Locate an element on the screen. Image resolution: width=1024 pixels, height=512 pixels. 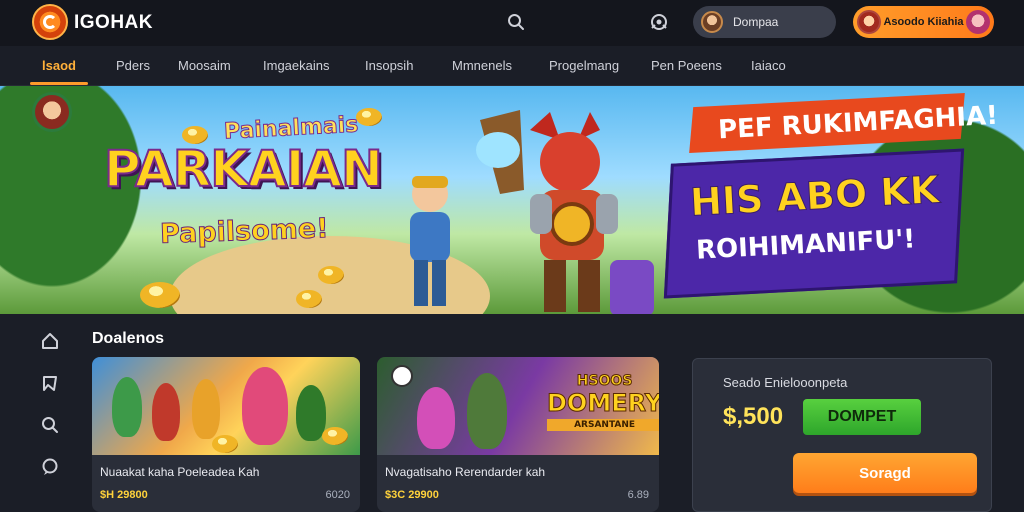
game-price: $3C 29900 is located at coordinates (412, 495).